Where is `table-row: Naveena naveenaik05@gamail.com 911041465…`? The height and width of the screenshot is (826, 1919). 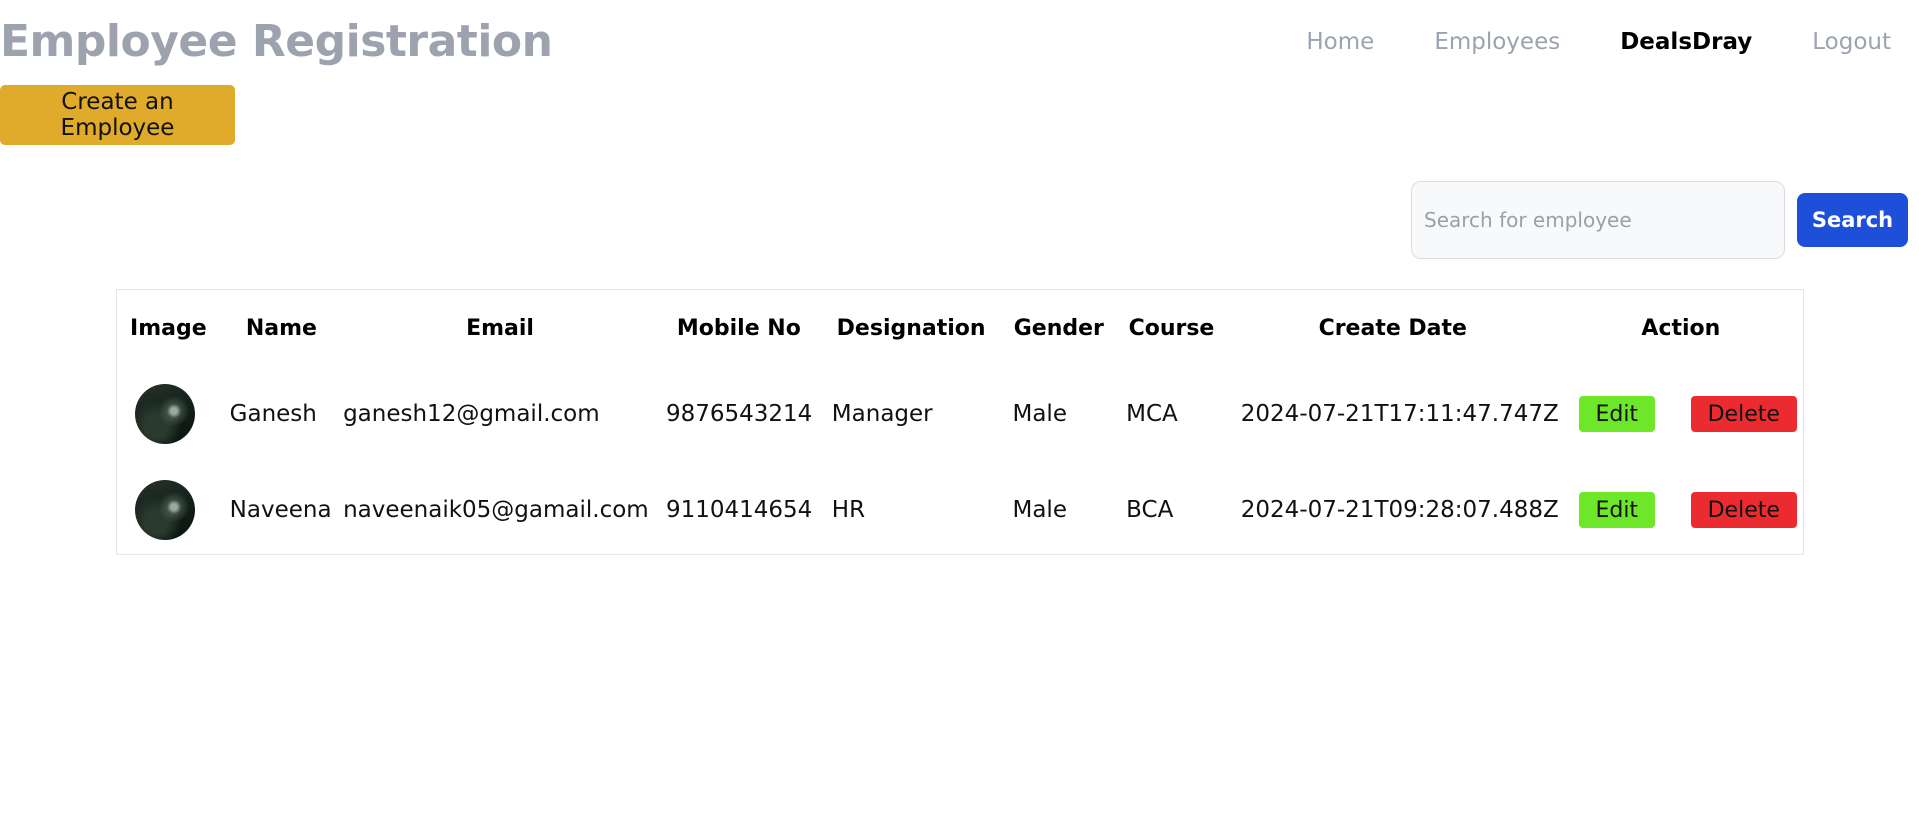
table-row: Naveena naveenaik05@gamail.com 911041465… is located at coordinates (960, 510).